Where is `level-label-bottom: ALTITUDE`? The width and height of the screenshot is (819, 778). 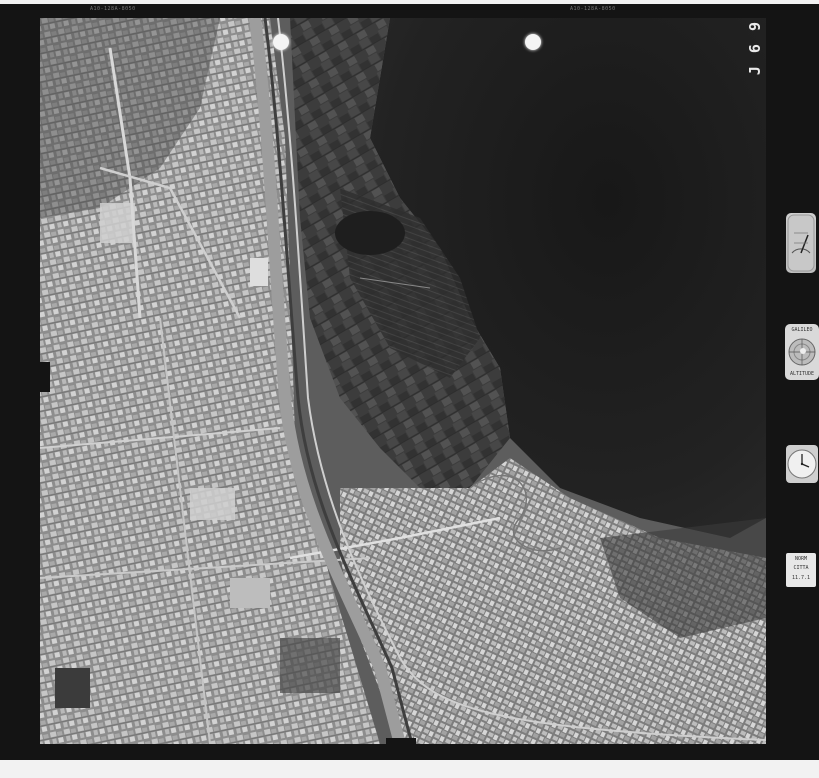
level-label-bottom: ALTITUDE is located at coordinates (802, 374).